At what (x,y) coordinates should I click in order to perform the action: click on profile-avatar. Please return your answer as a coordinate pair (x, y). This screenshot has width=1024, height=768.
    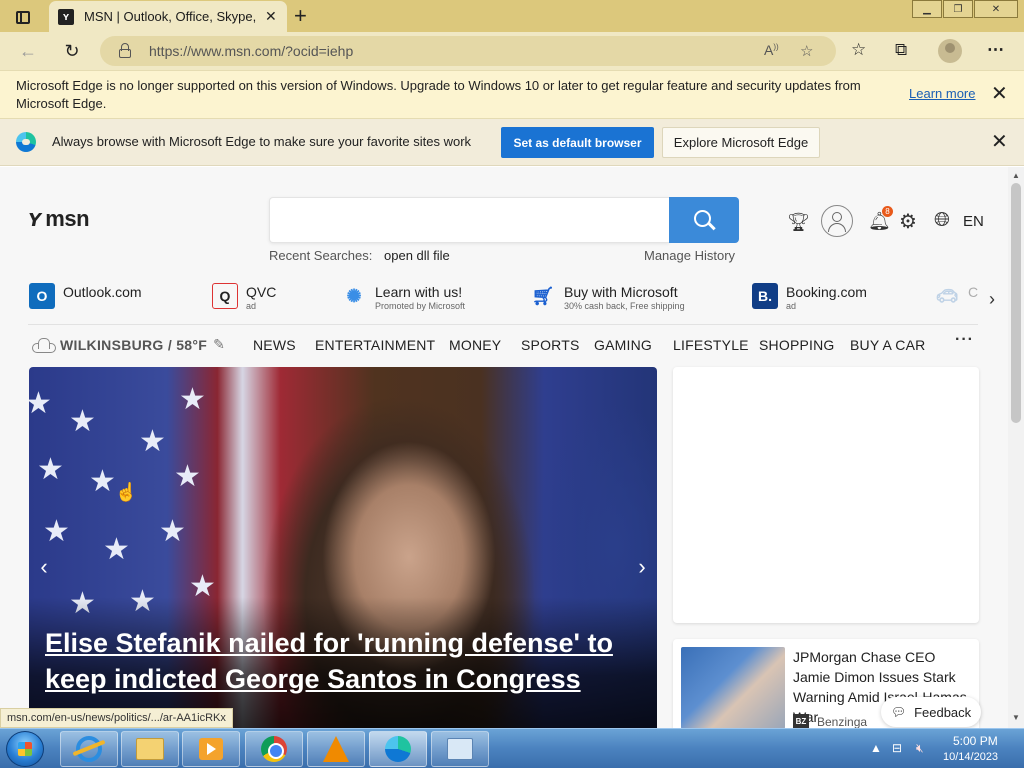
    Looking at the image, I should click on (950, 51).